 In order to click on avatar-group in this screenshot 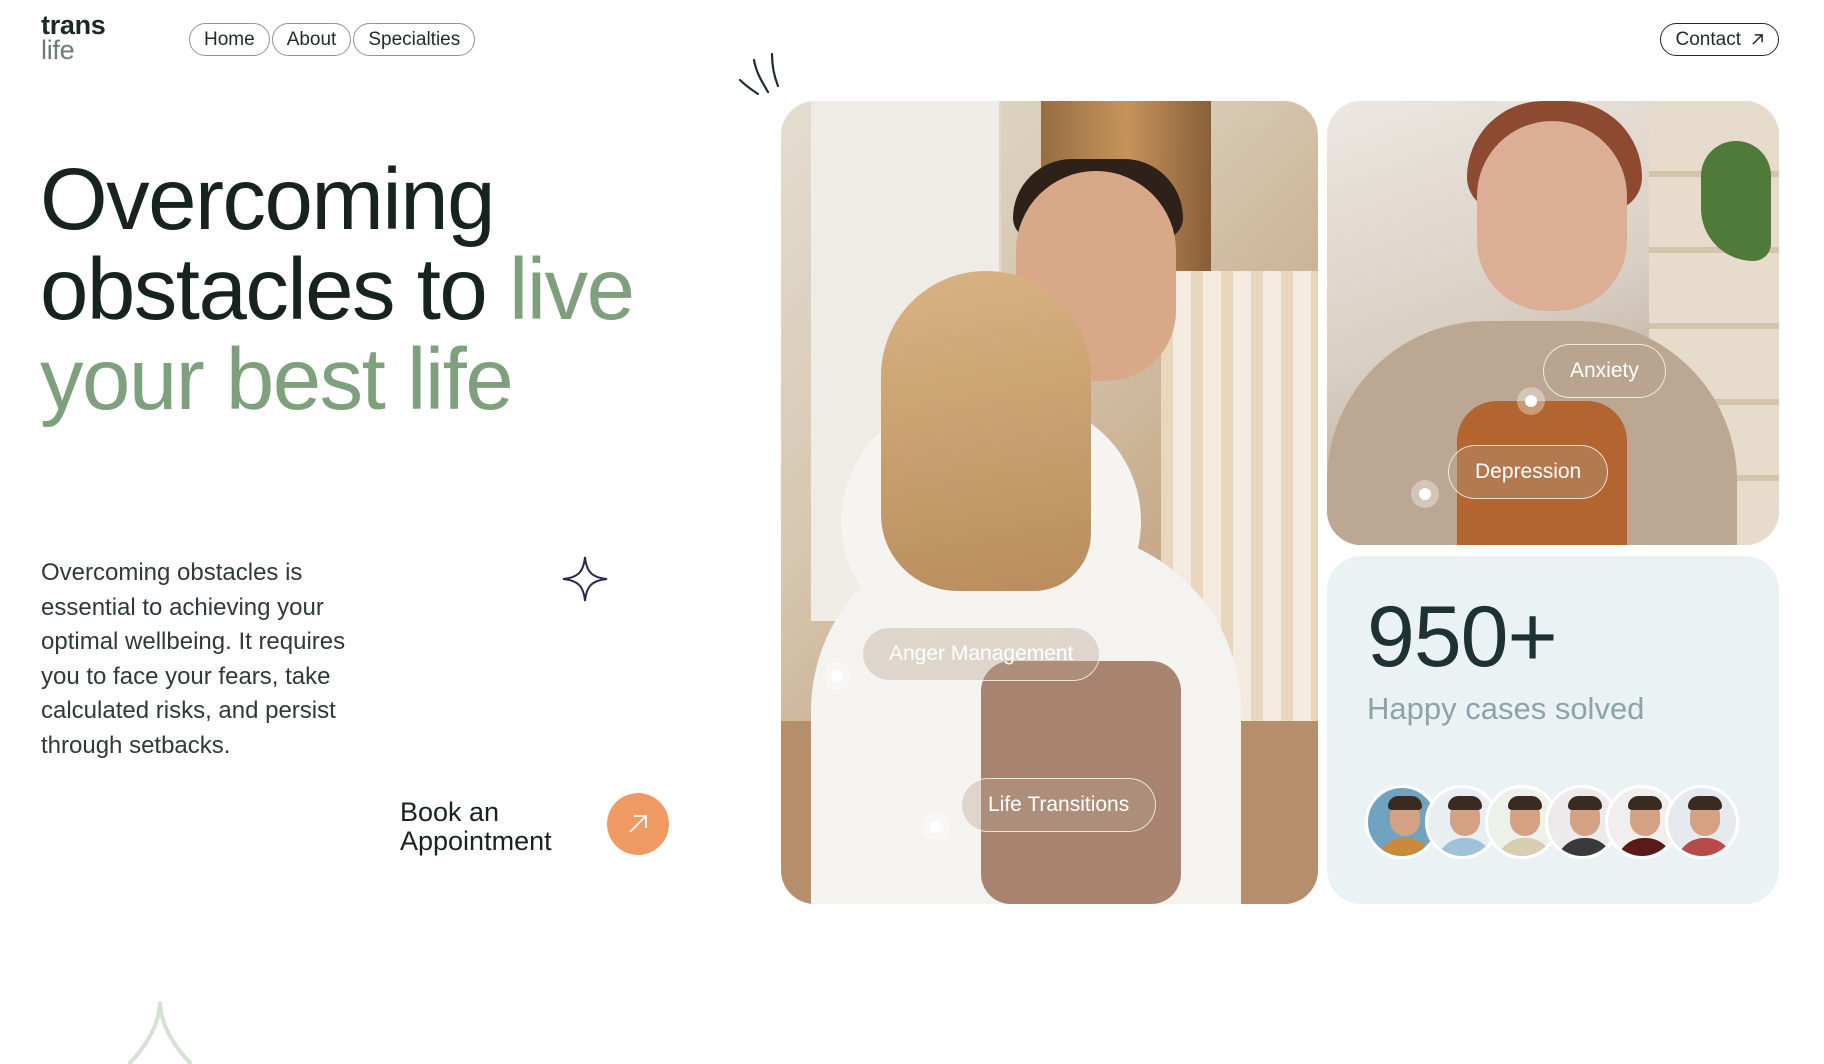, I will do `click(1552, 822)`.